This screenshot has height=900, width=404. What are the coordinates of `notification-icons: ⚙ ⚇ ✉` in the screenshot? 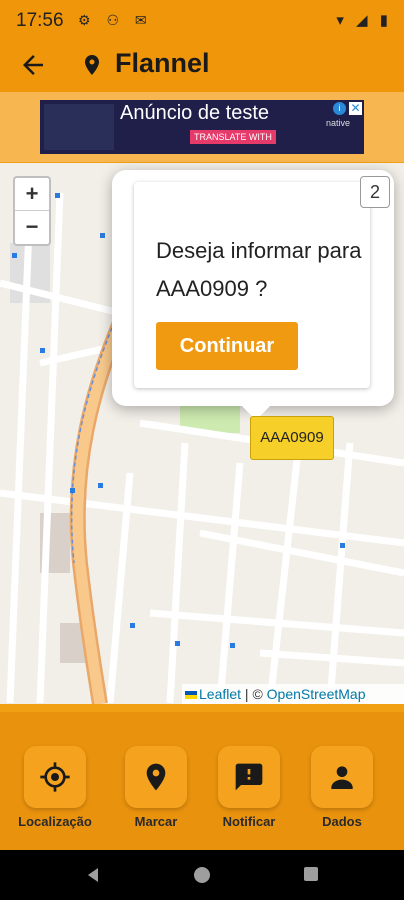 It's located at (115, 20).